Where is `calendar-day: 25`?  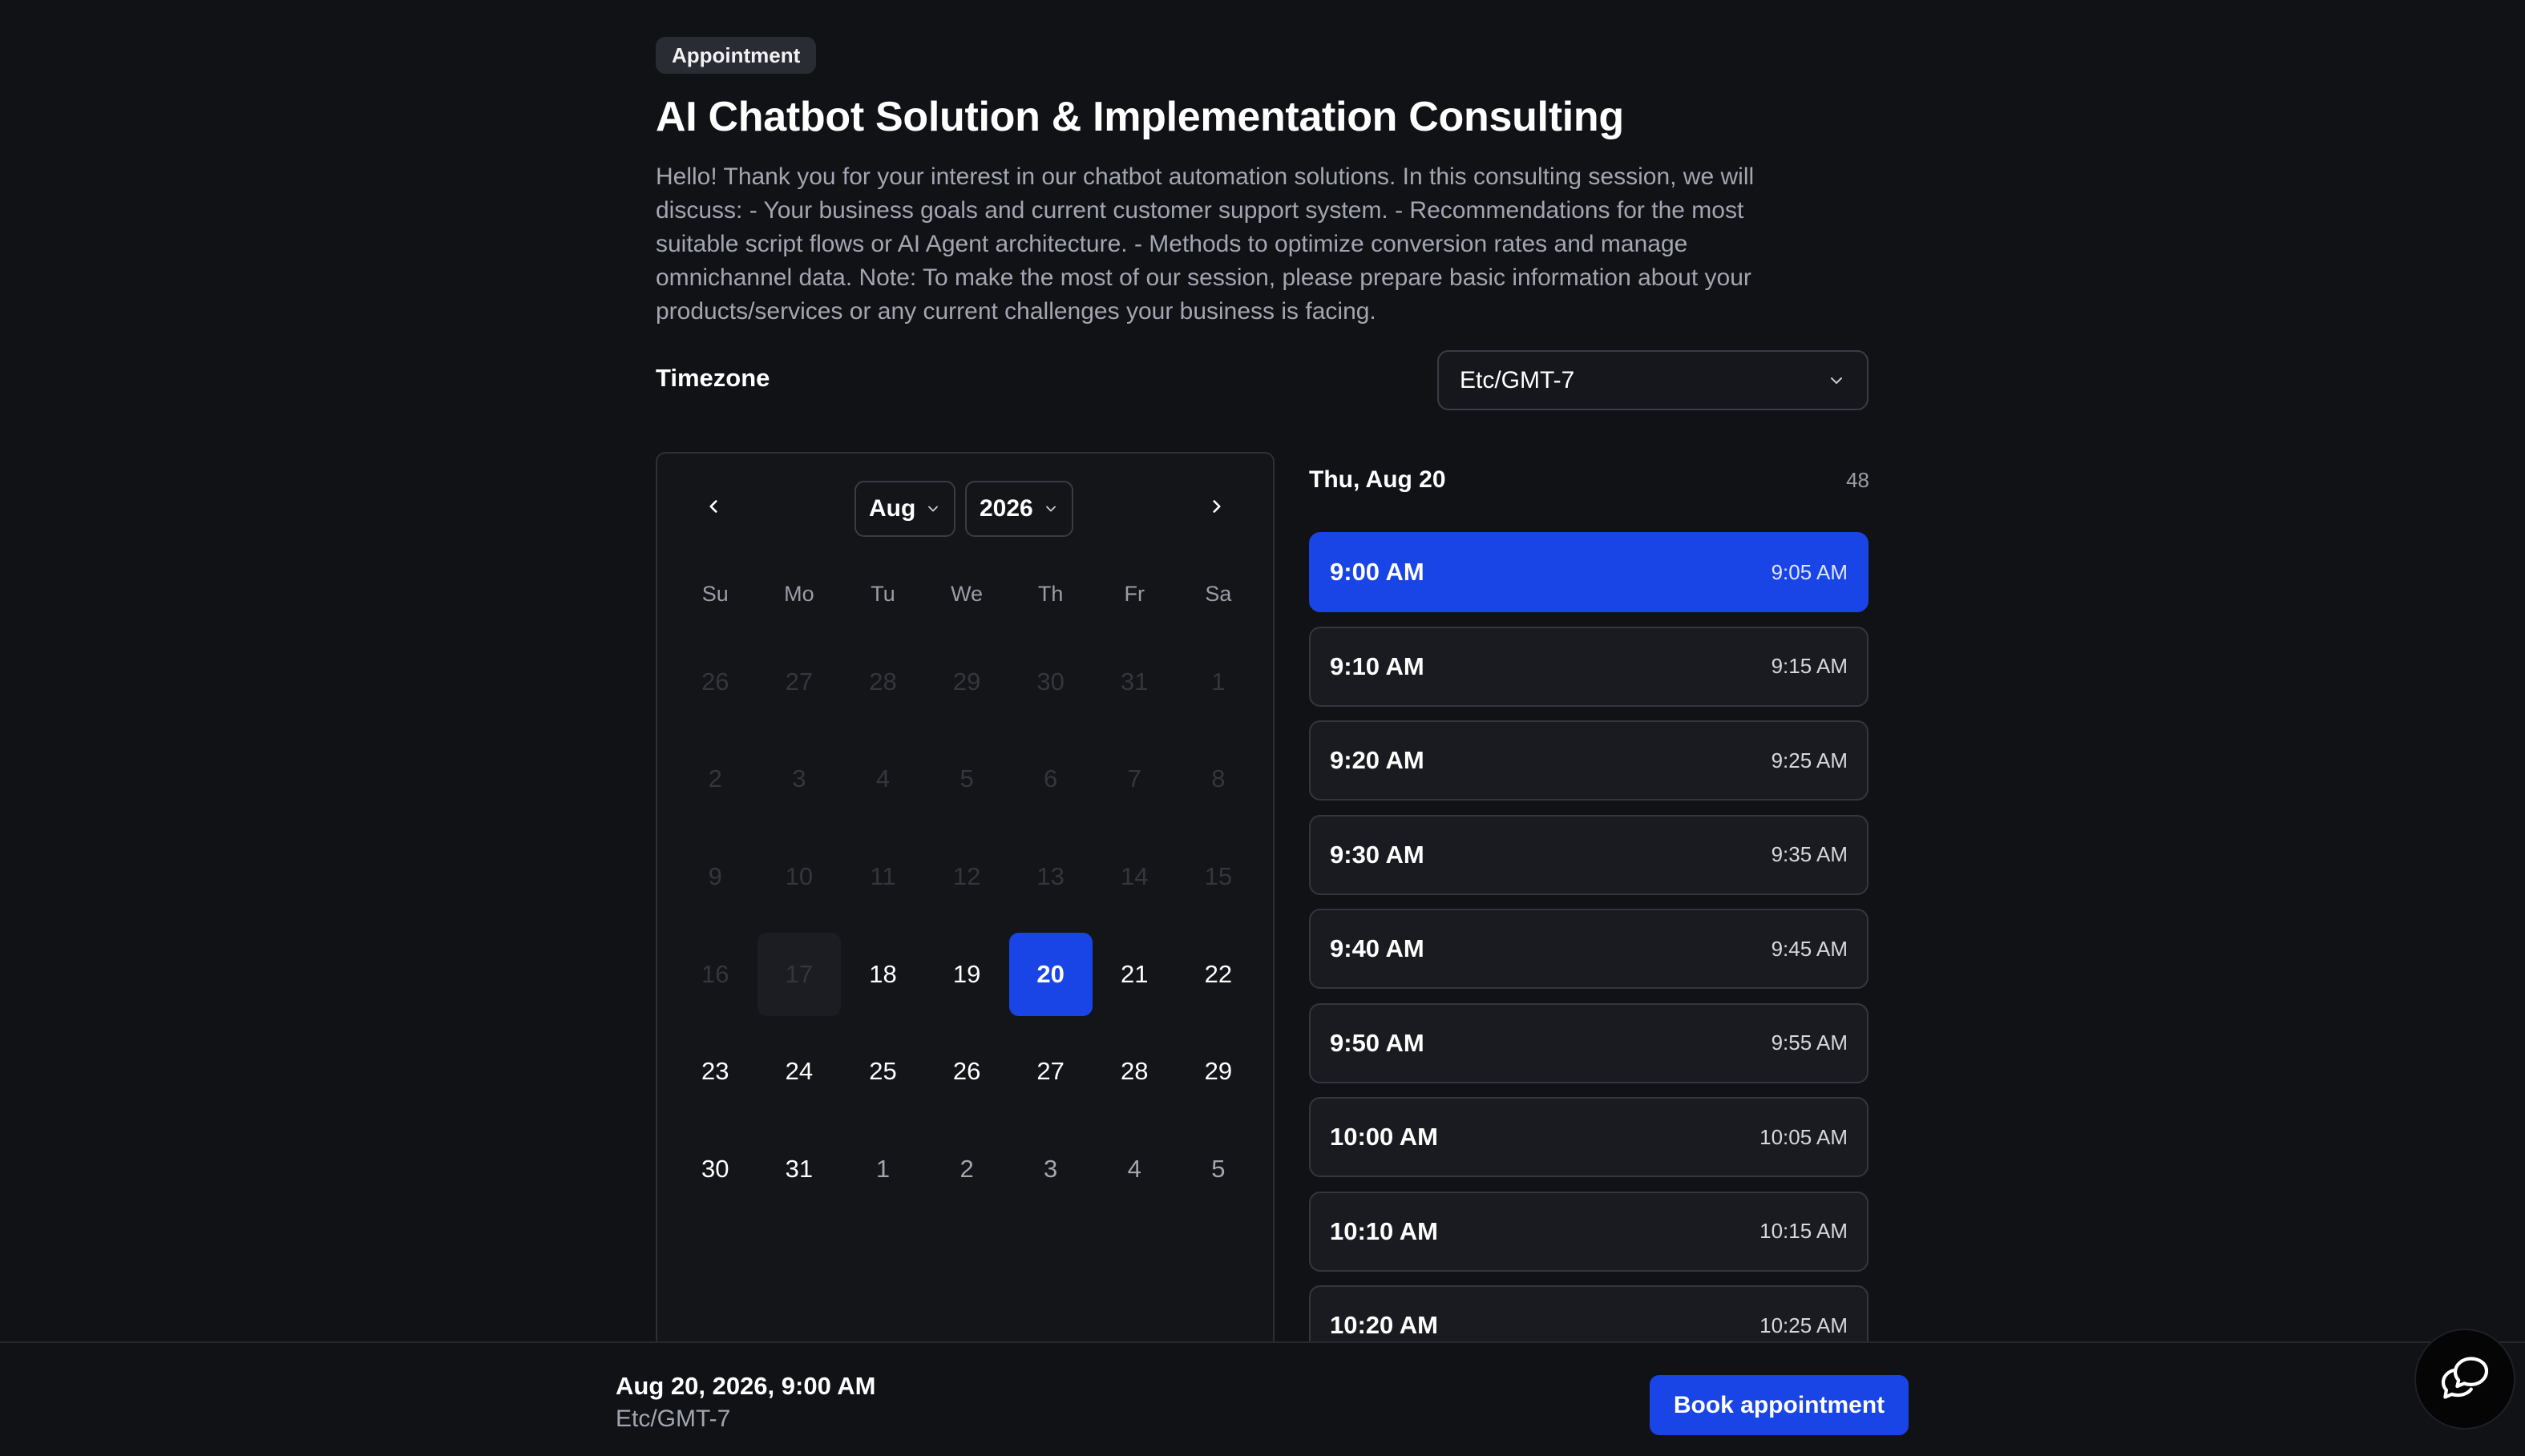
calendar-day: 25 is located at coordinates (883, 1071).